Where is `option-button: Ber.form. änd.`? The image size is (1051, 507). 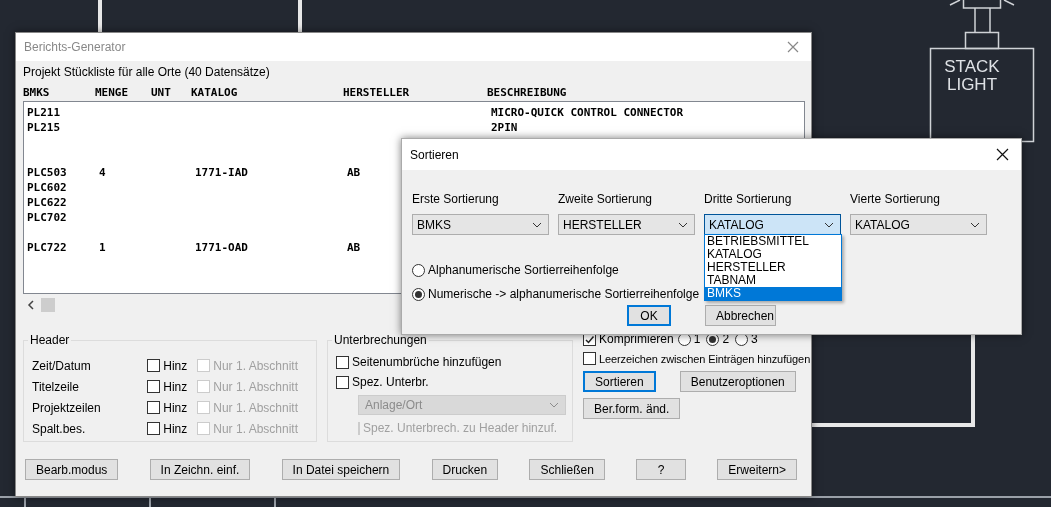
option-button: Ber.form. änd. is located at coordinates (632, 408).